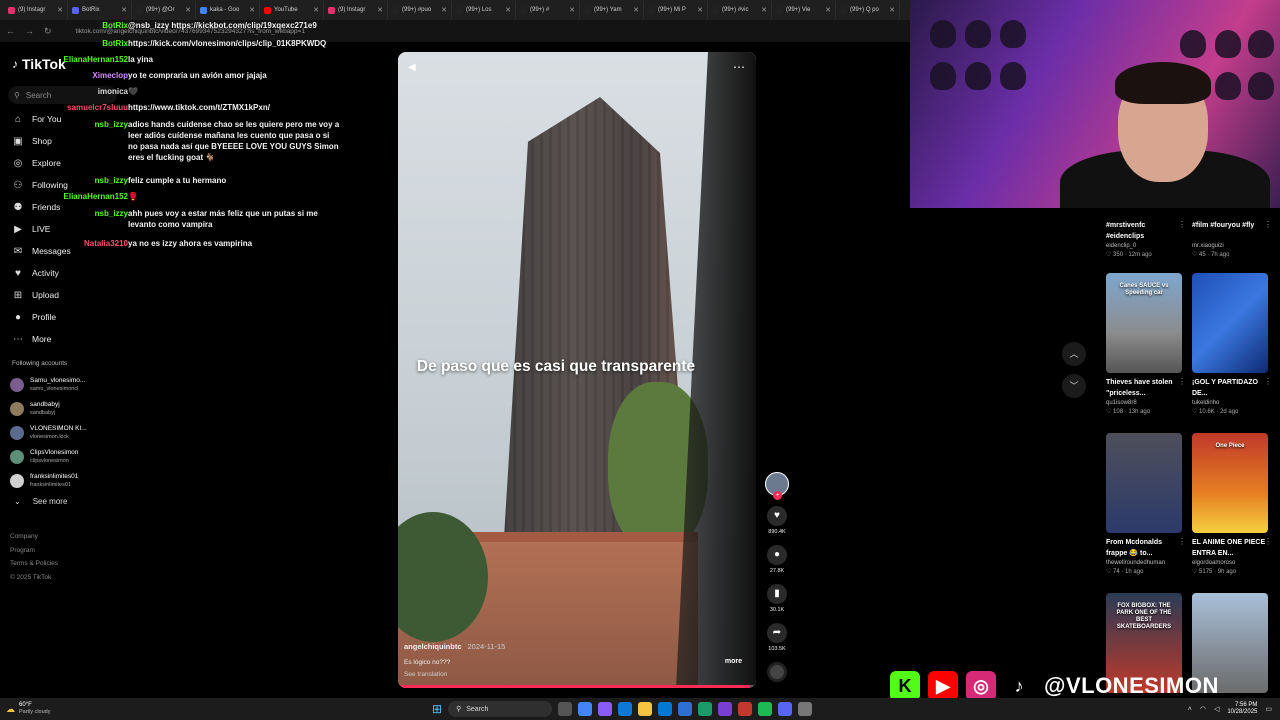 The image size is (1280, 720). I want to click on following-account: franksinlimites01 franksinlimites01, so click(62, 481).